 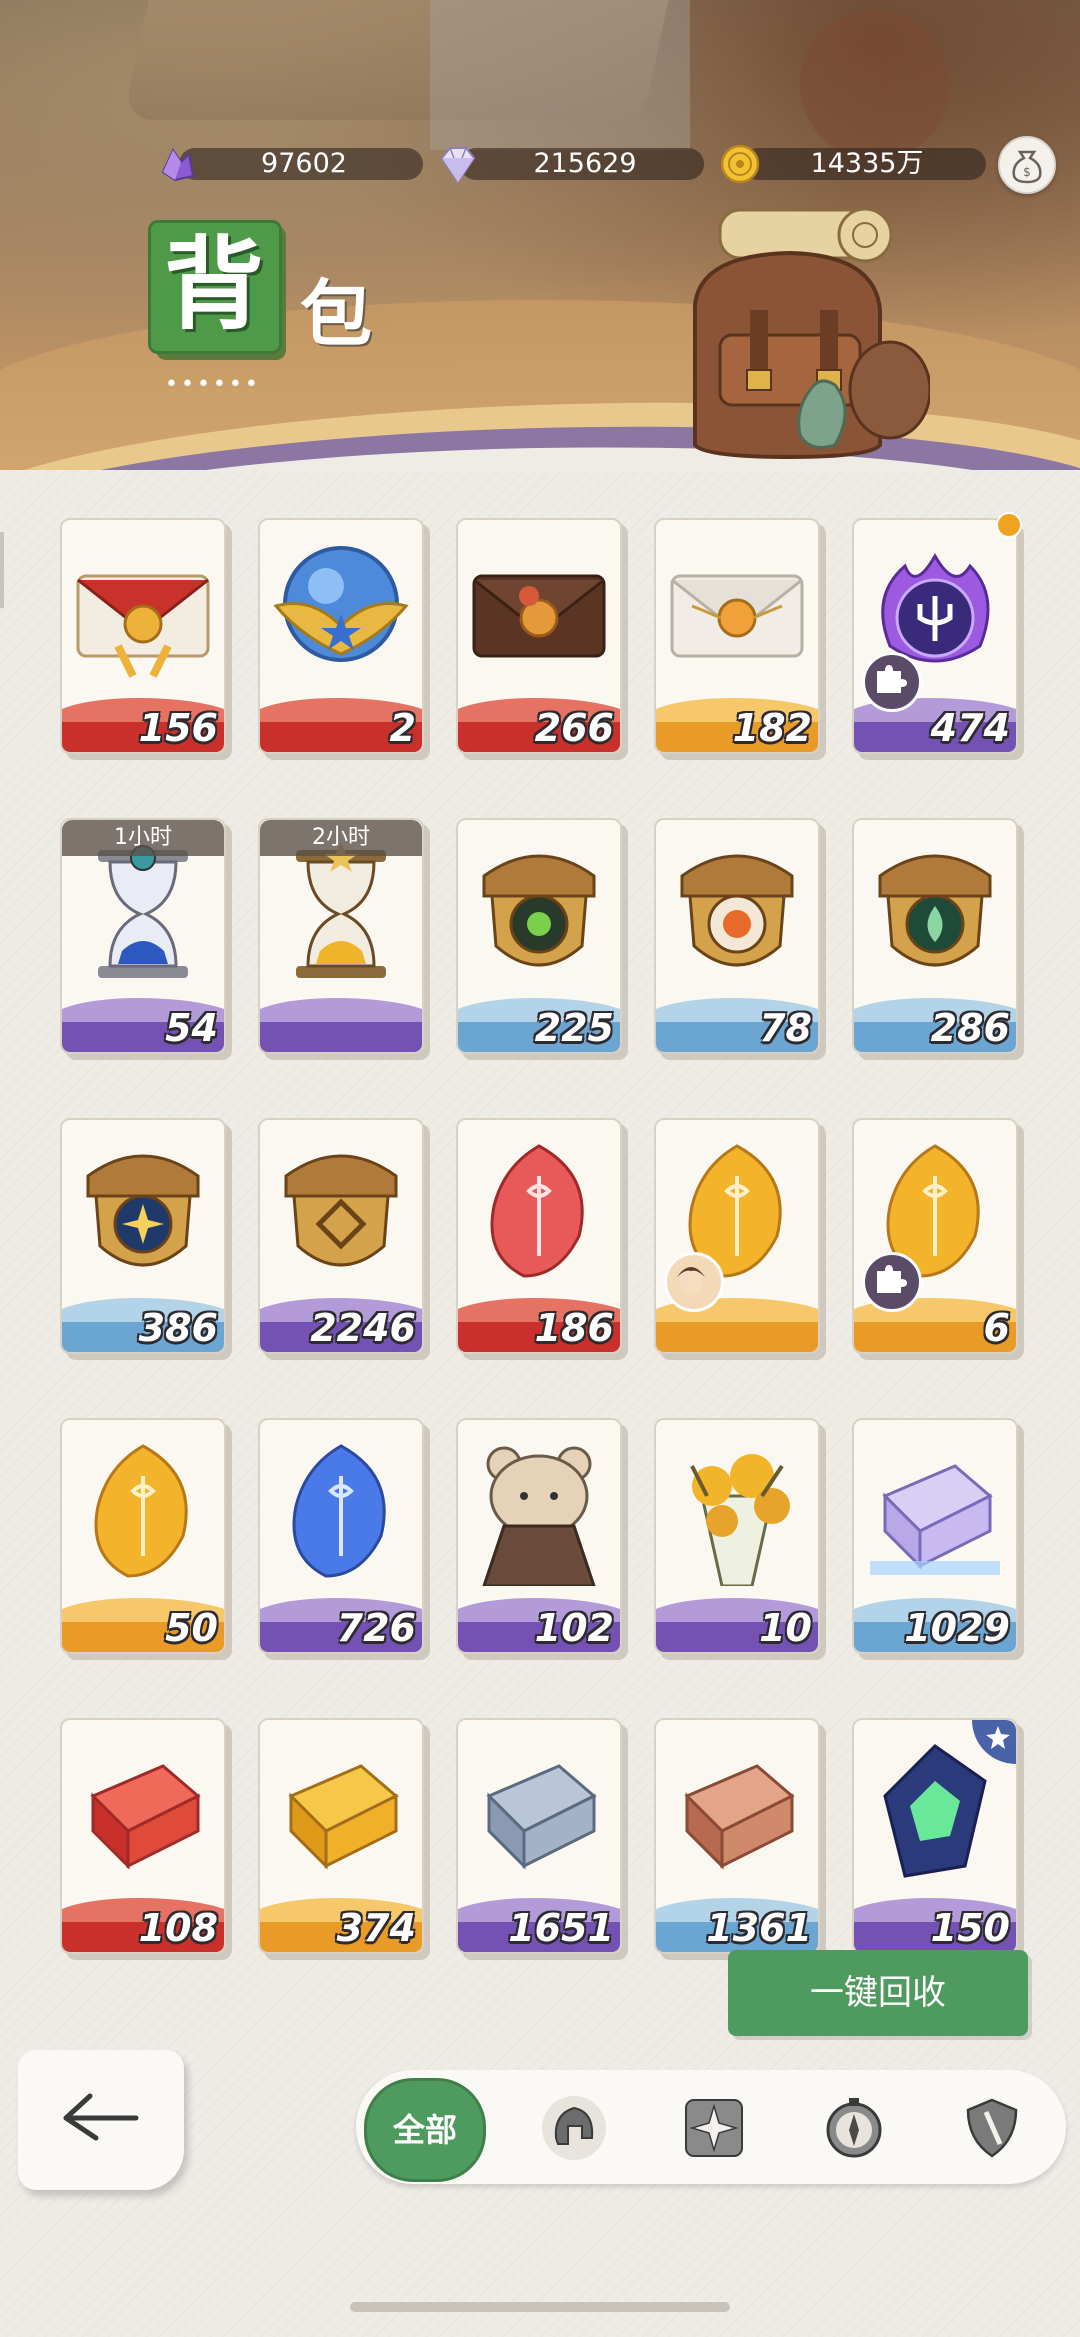 I want to click on item-count: 102, so click(x=574, y=1628).